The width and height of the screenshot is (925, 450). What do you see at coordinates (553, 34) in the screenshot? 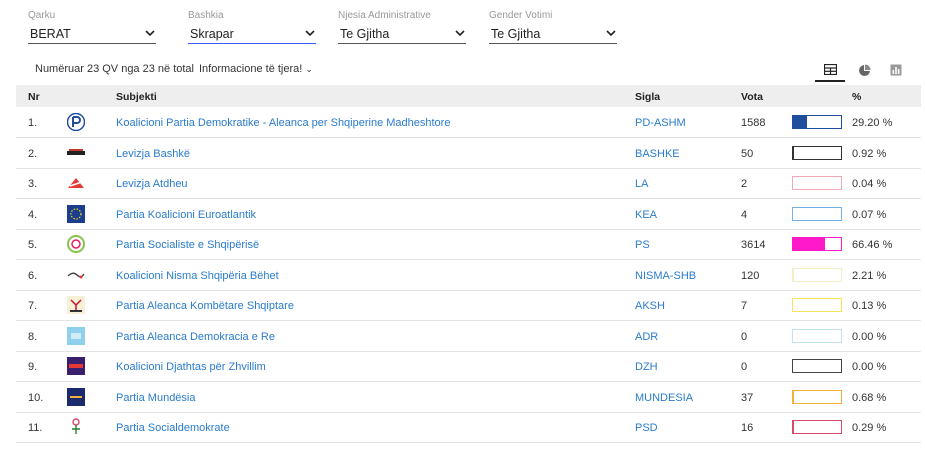
I see `gender-select: Te Gjitha` at bounding box center [553, 34].